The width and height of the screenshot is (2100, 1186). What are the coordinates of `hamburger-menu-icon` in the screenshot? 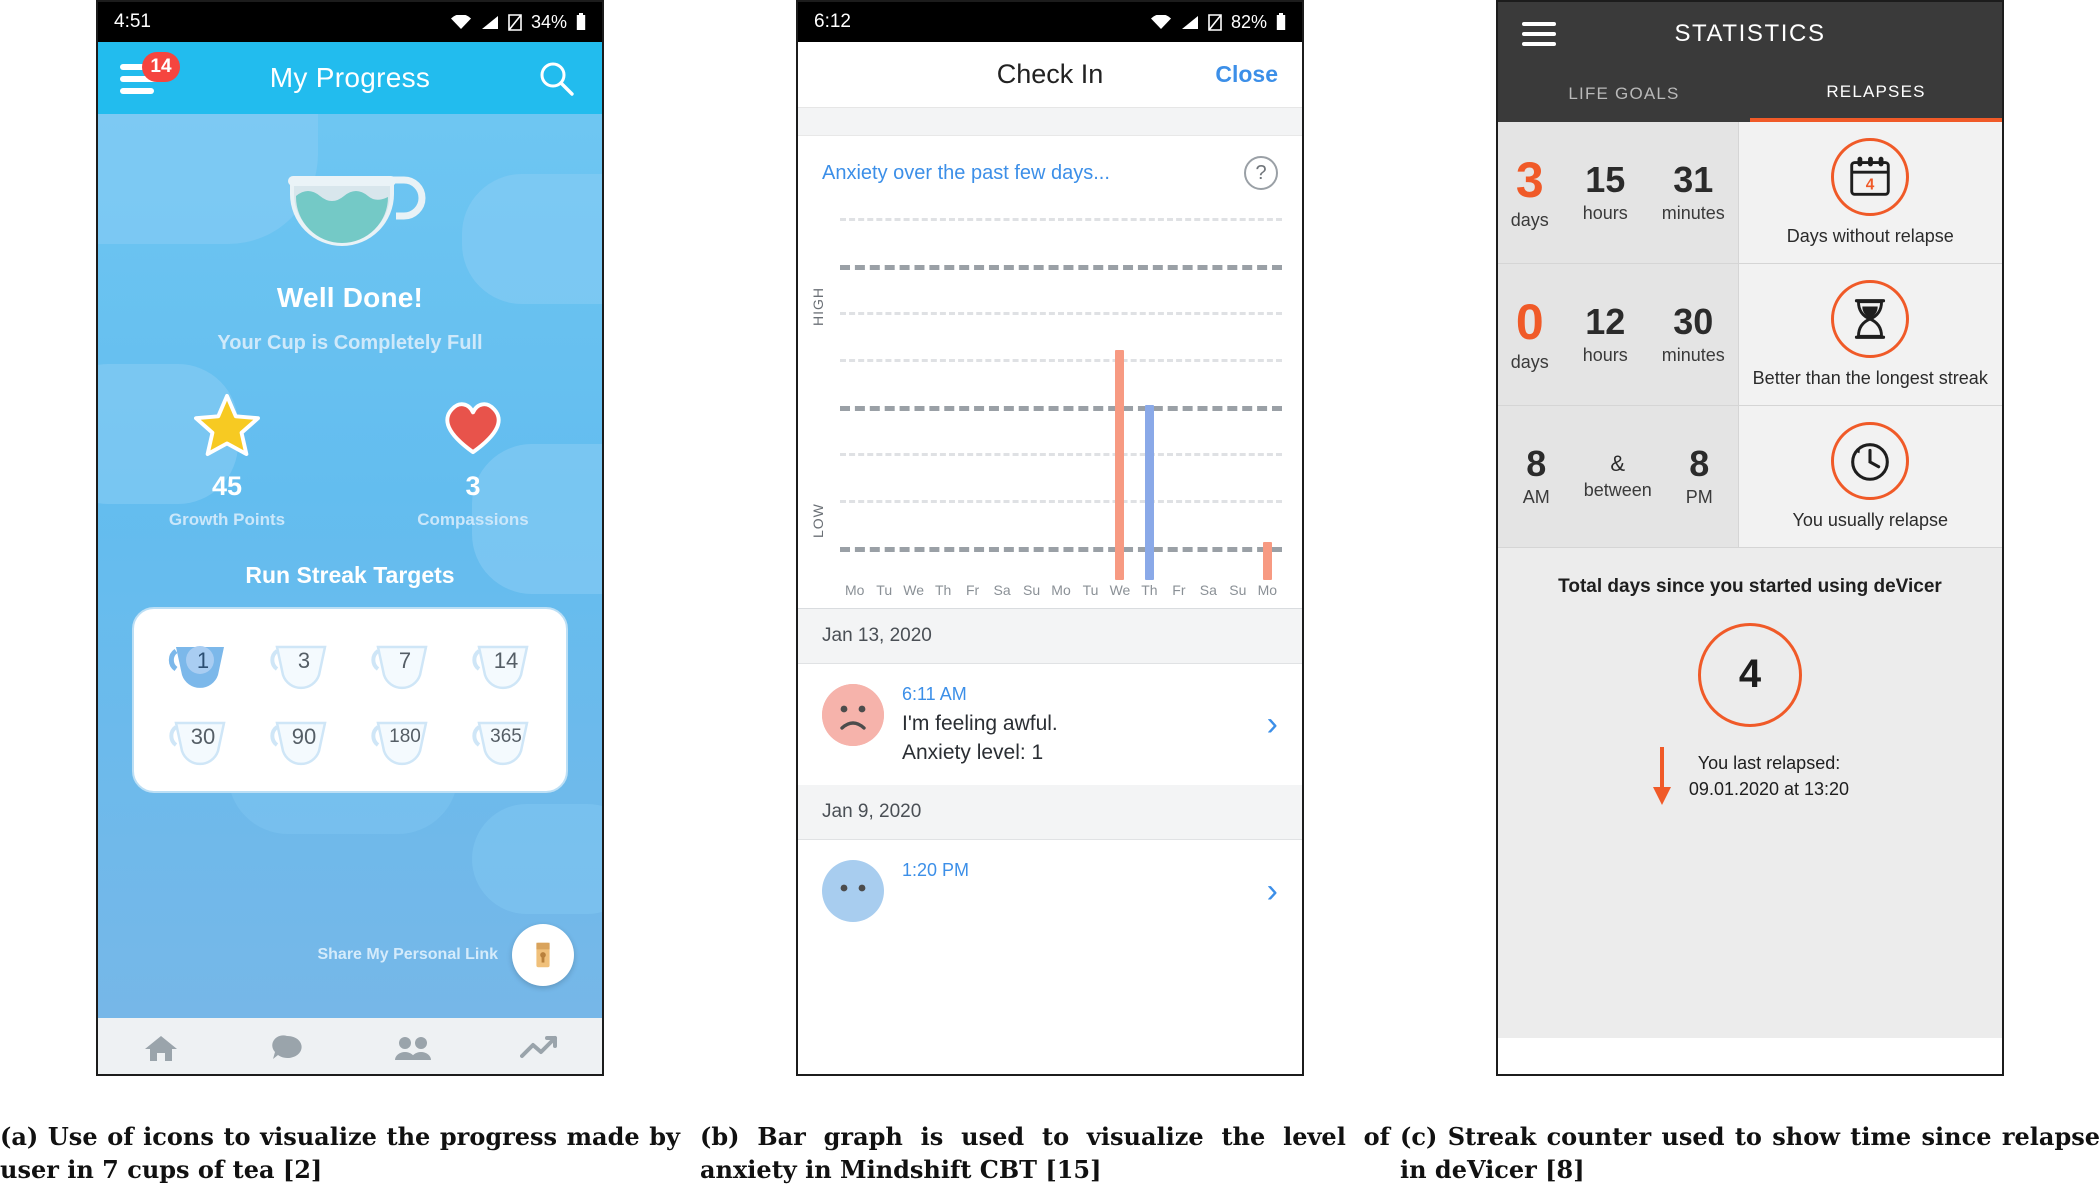 It's located at (1539, 34).